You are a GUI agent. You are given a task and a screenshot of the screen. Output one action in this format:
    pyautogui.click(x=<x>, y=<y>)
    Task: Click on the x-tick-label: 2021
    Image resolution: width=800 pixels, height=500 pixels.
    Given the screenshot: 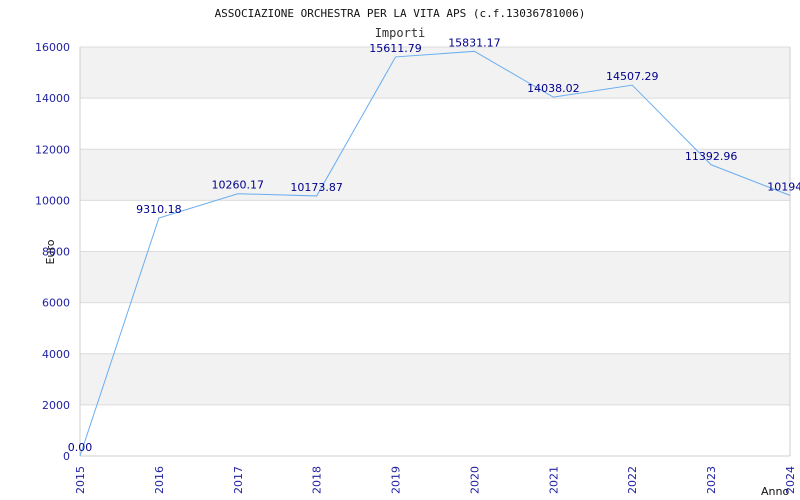 What is the action you would take?
    pyautogui.click(x=553, y=480)
    